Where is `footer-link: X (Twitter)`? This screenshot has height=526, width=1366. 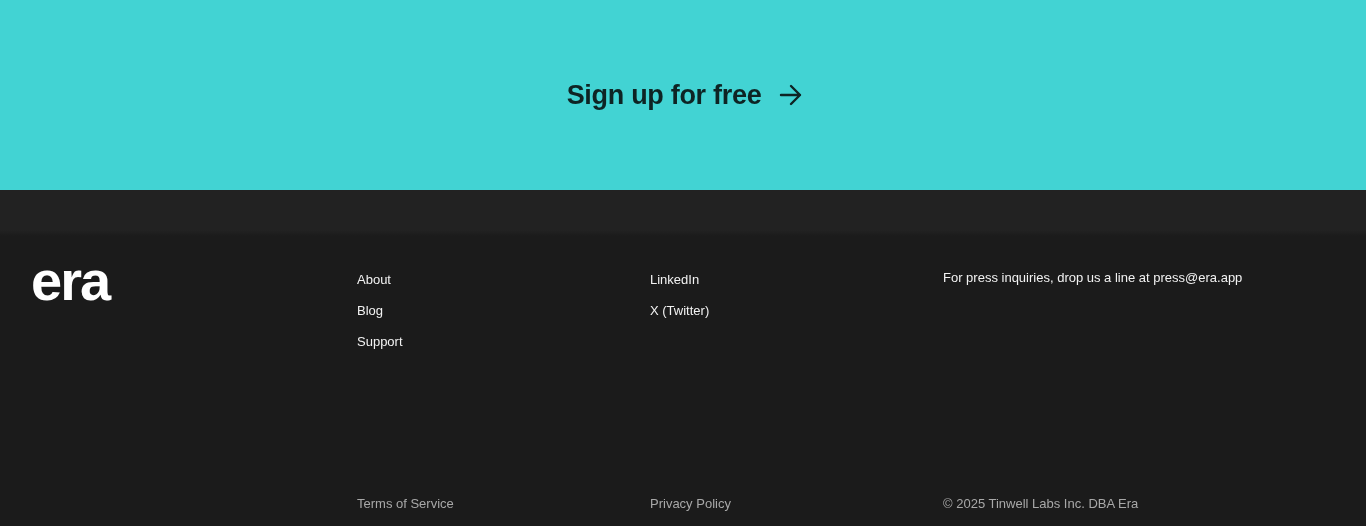
footer-link: X (Twitter) is located at coordinates (680, 310).